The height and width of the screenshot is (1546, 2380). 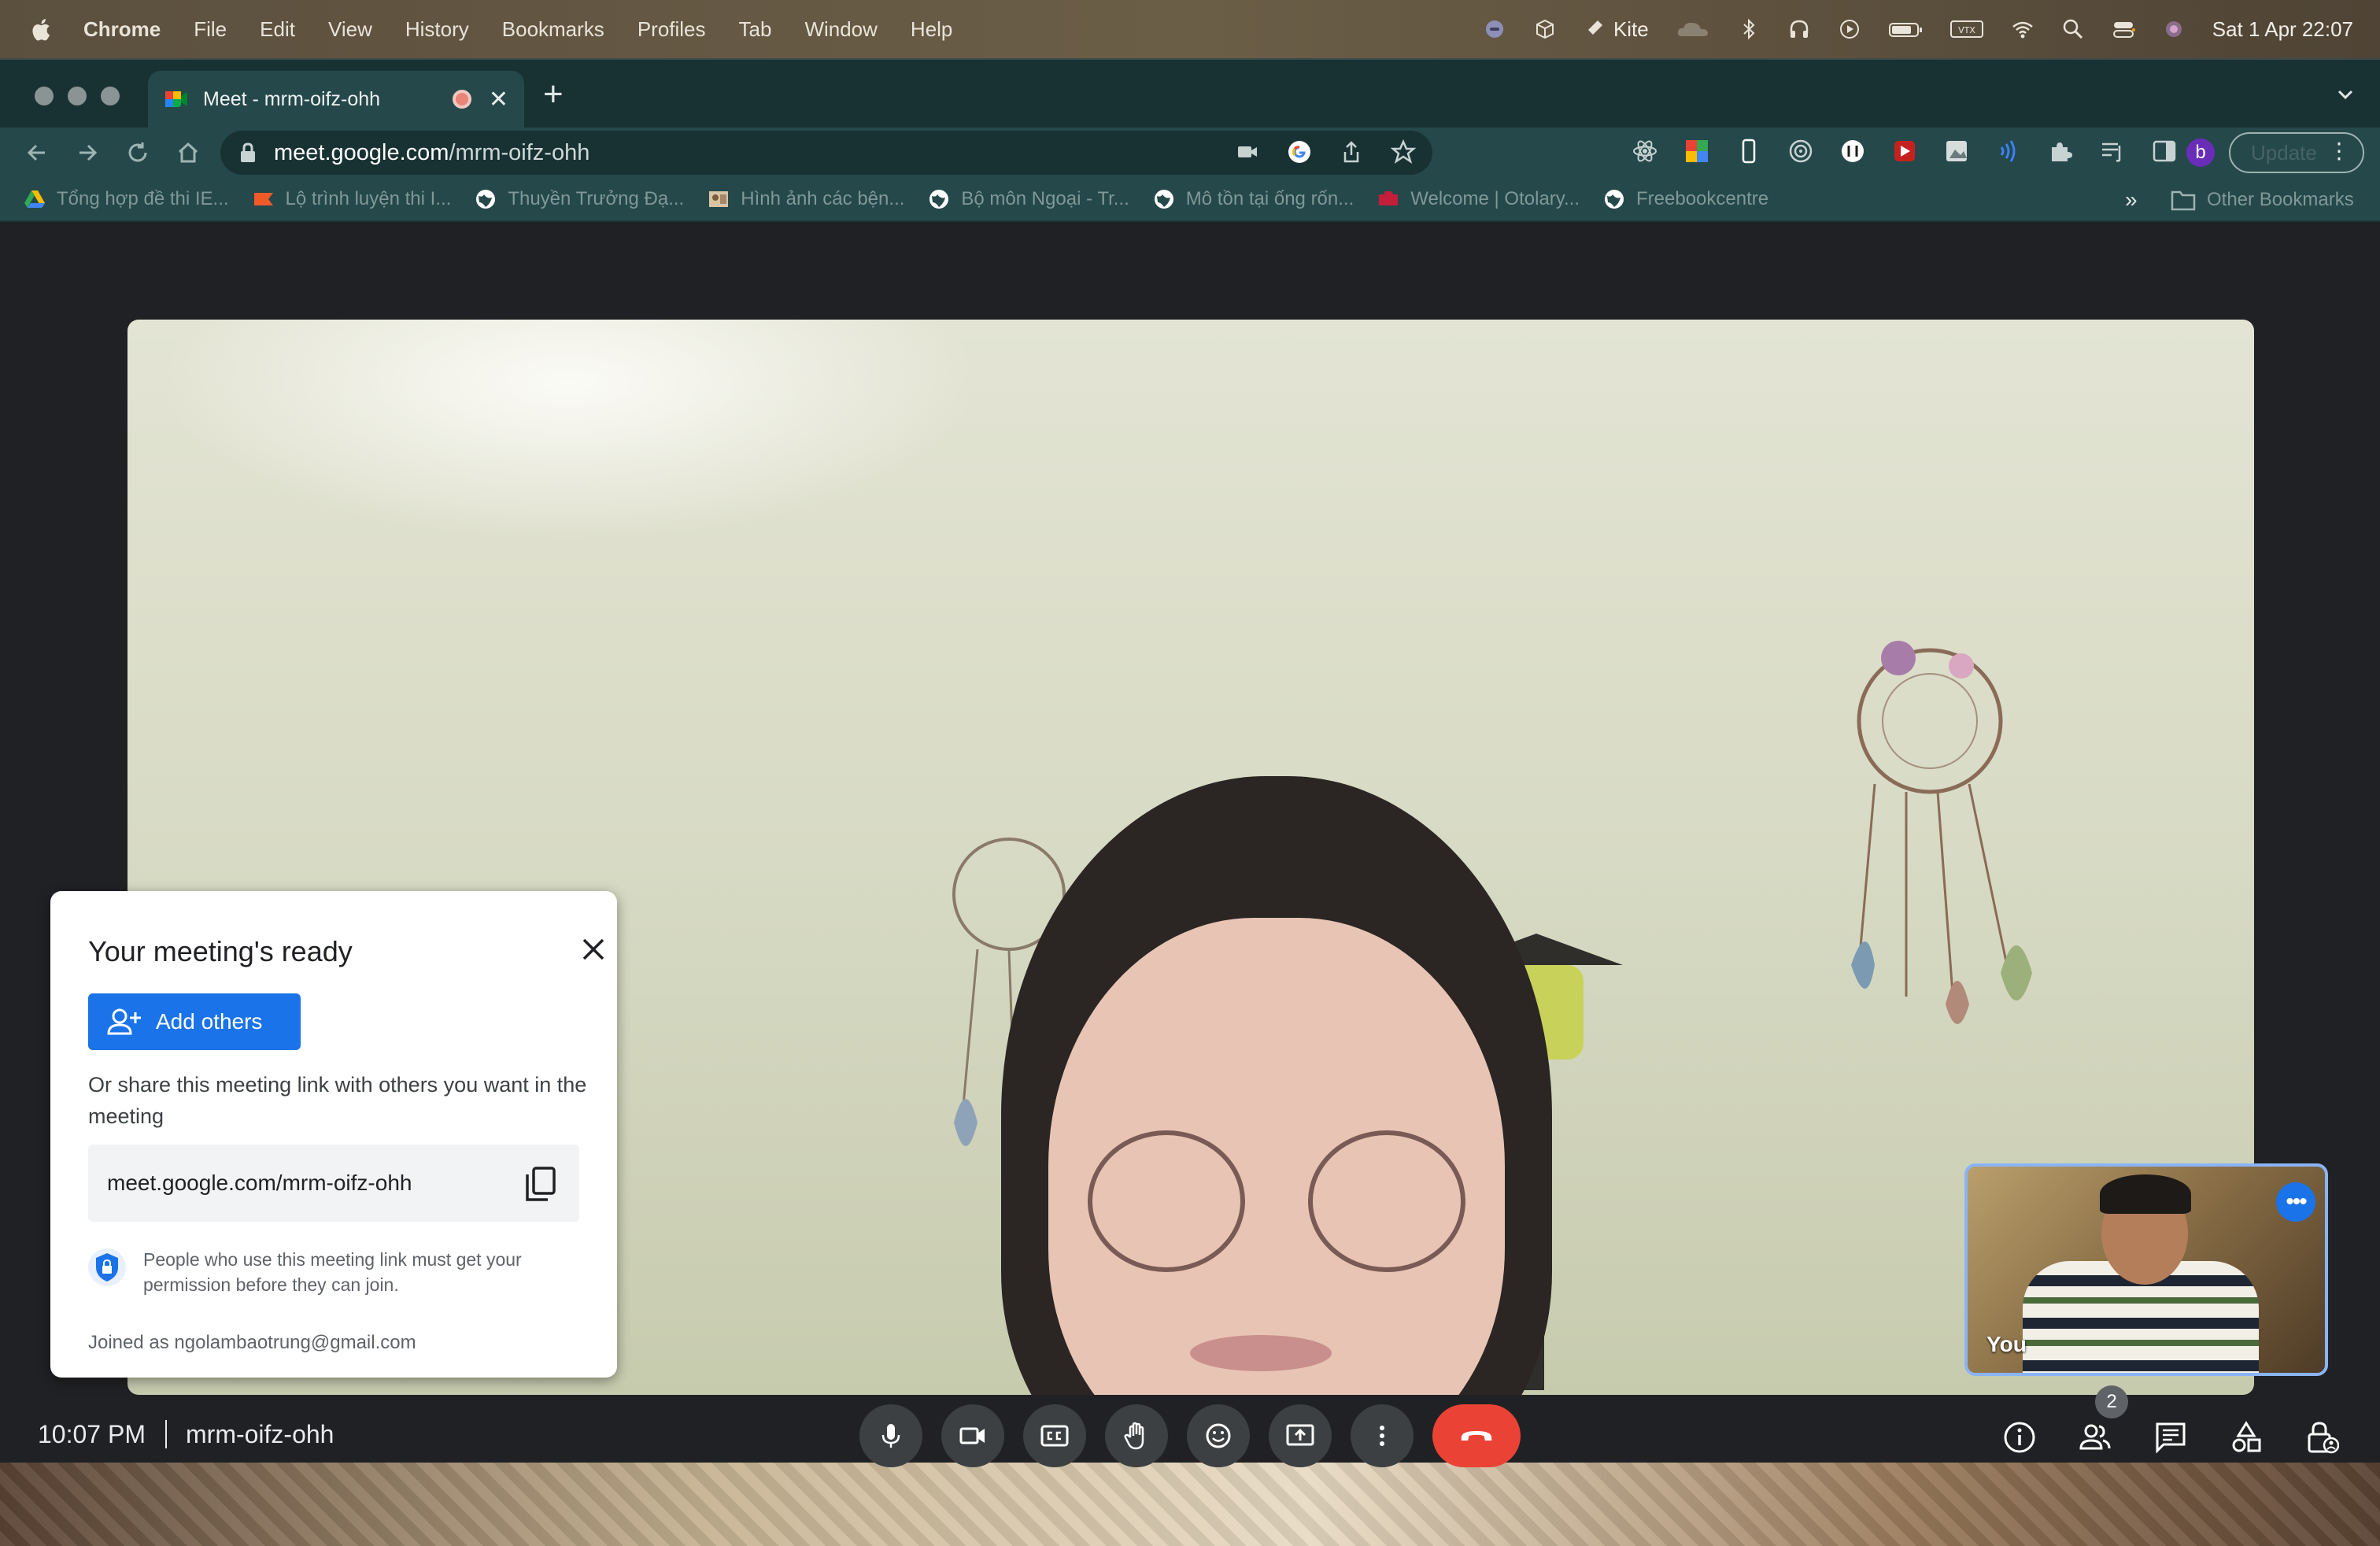 What do you see at coordinates (2123, 29) in the screenshot?
I see `control-center-icon` at bounding box center [2123, 29].